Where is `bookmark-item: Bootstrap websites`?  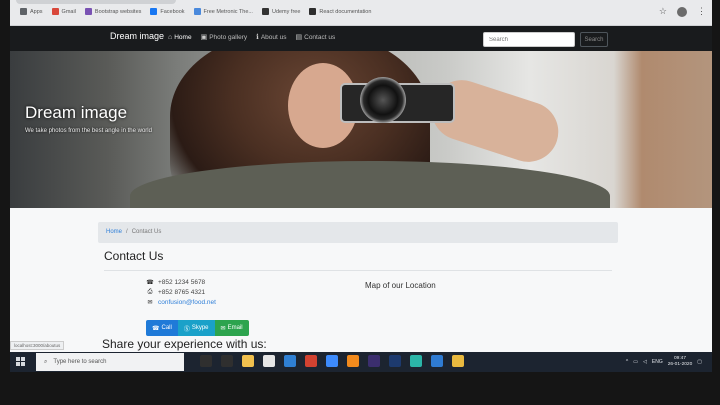 bookmark-item: Bootstrap websites is located at coordinates (113, 11).